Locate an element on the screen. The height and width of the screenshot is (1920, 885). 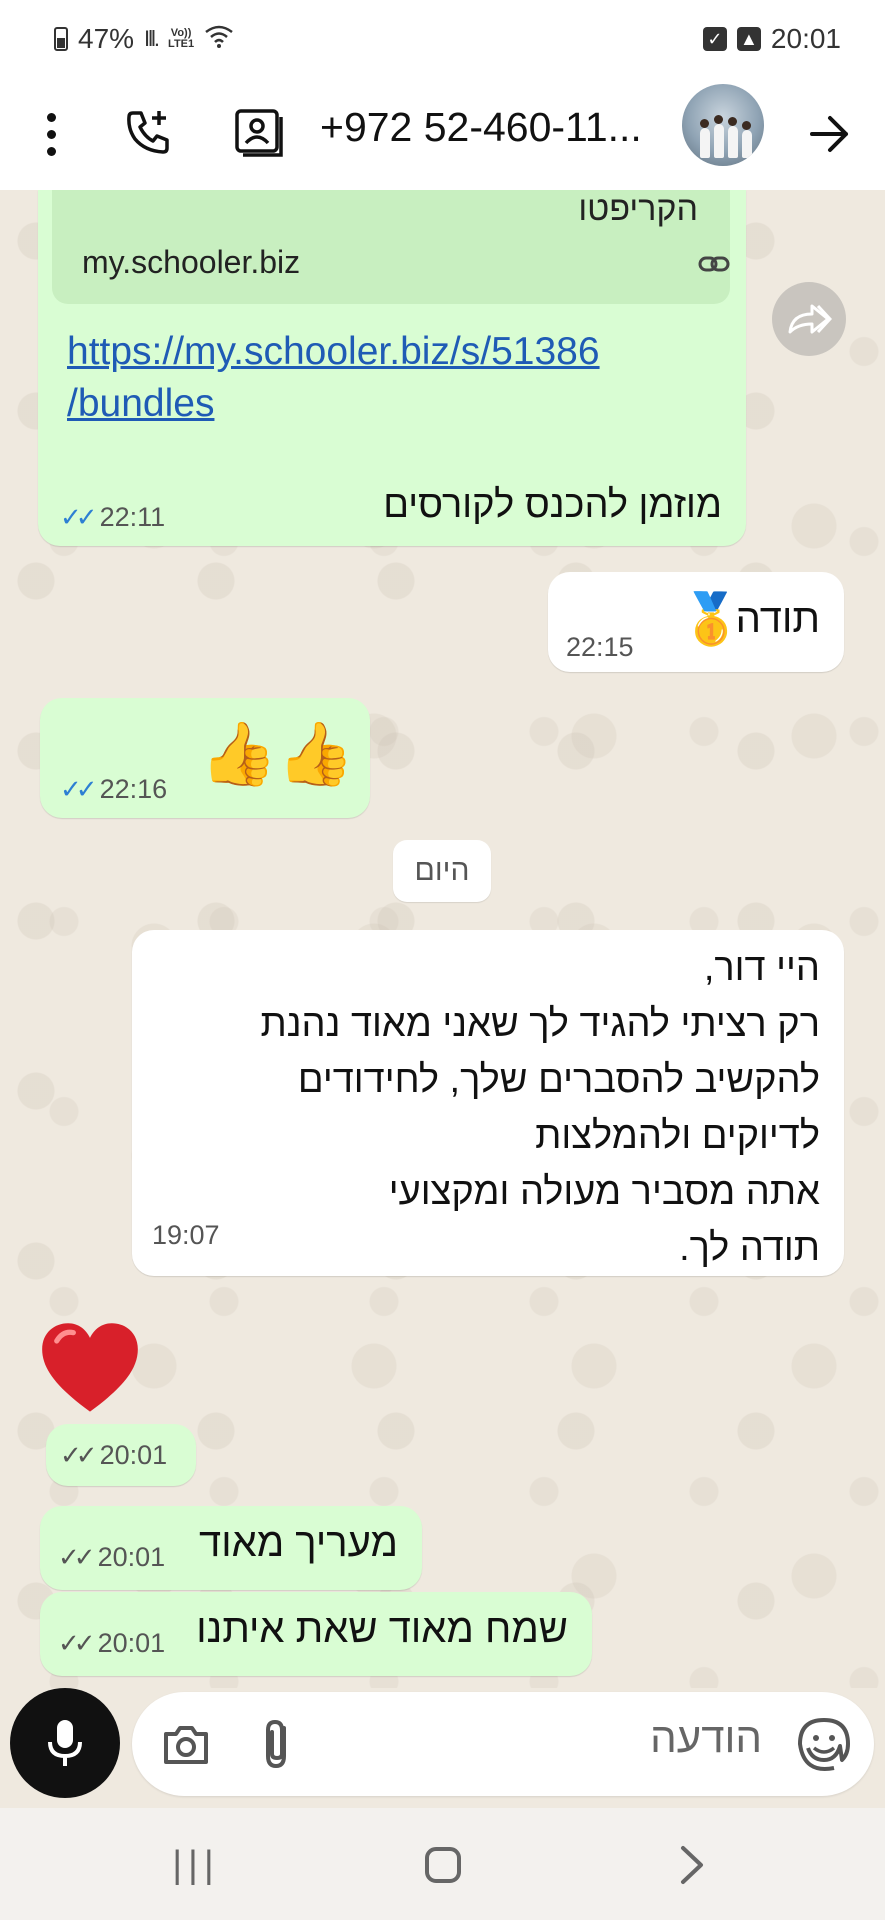
gallery-notification-icon: ▲ is located at coordinates (748, 39).